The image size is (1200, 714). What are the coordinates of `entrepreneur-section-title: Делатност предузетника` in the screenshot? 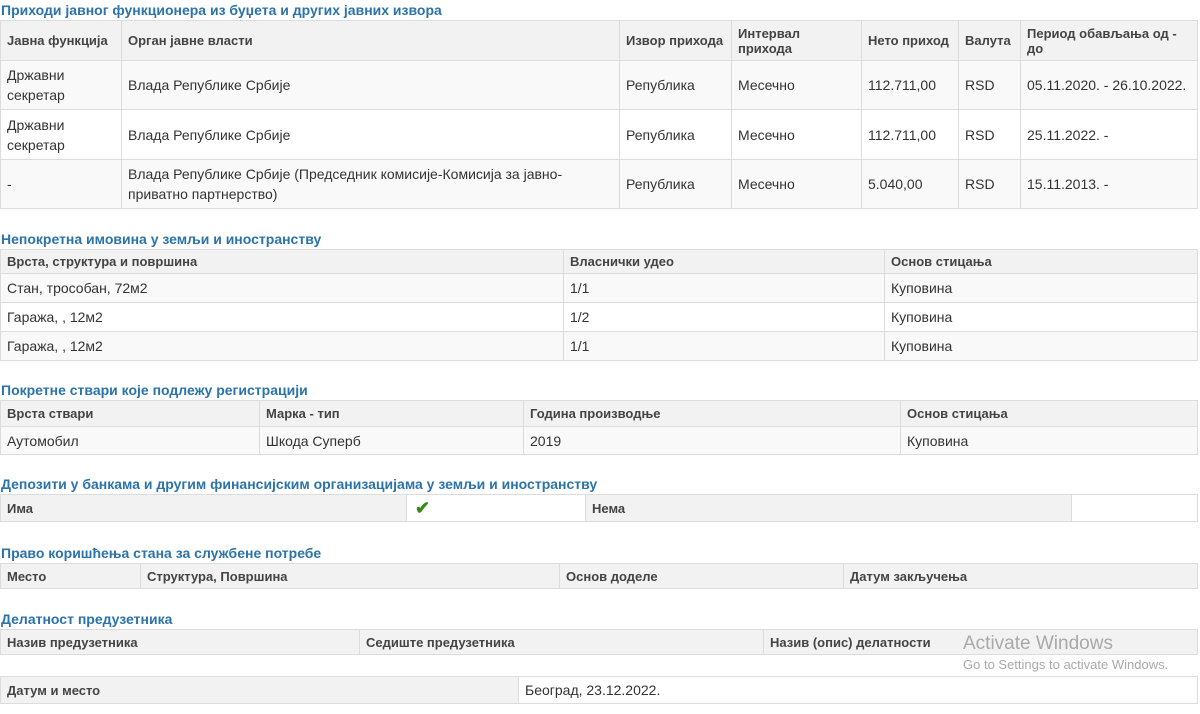 It's located at (87, 619).